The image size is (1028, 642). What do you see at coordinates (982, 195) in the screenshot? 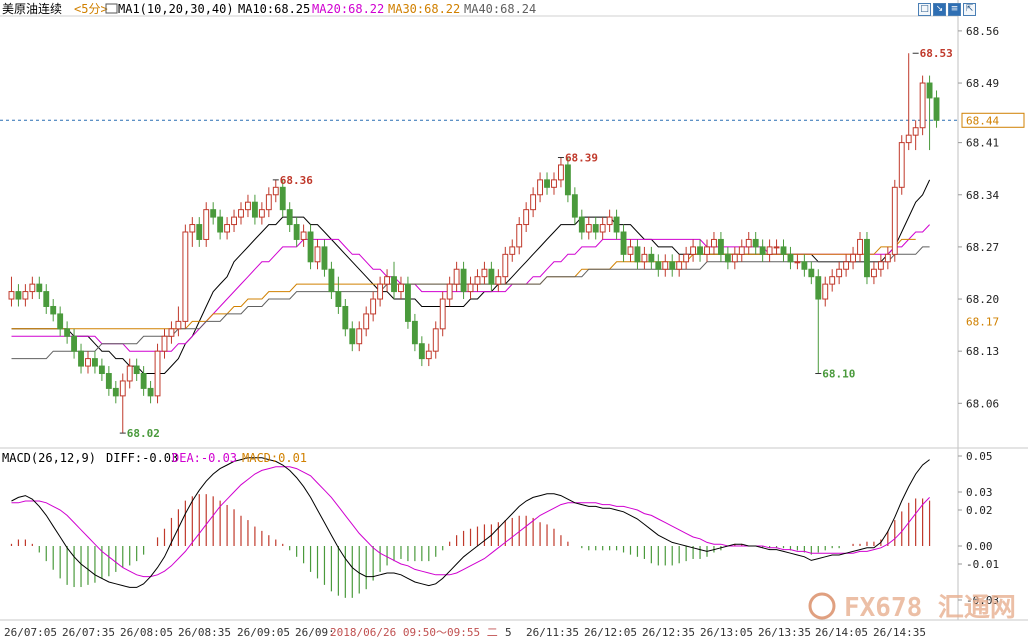
I see `y-tick-label: 68.34` at bounding box center [982, 195].